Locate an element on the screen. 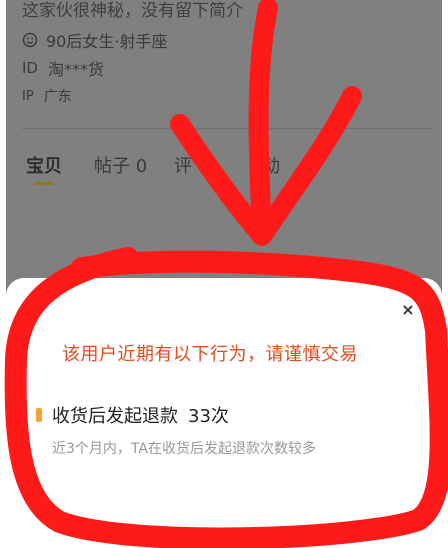 The image size is (448, 548). tab-items: 宝贝 is located at coordinates (44, 165).